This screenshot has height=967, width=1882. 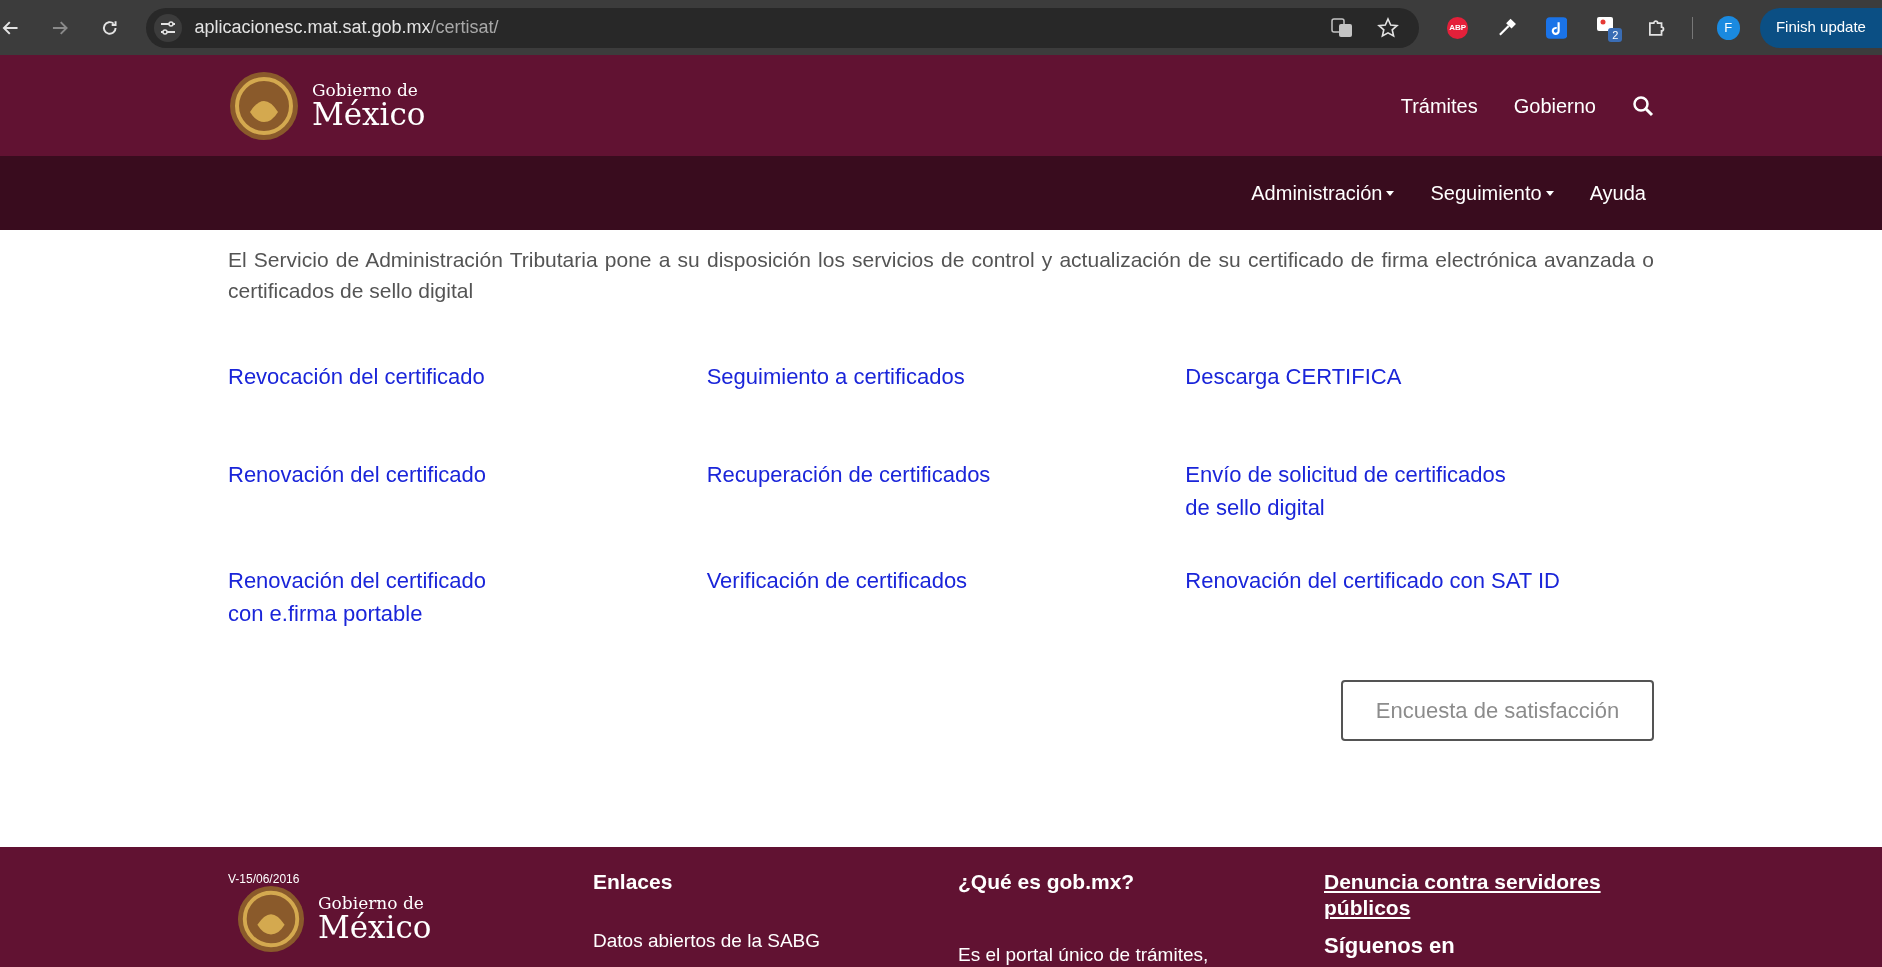 What do you see at coordinates (1293, 376) in the screenshot?
I see `certificate-link: Descarga CERTIFICA` at bounding box center [1293, 376].